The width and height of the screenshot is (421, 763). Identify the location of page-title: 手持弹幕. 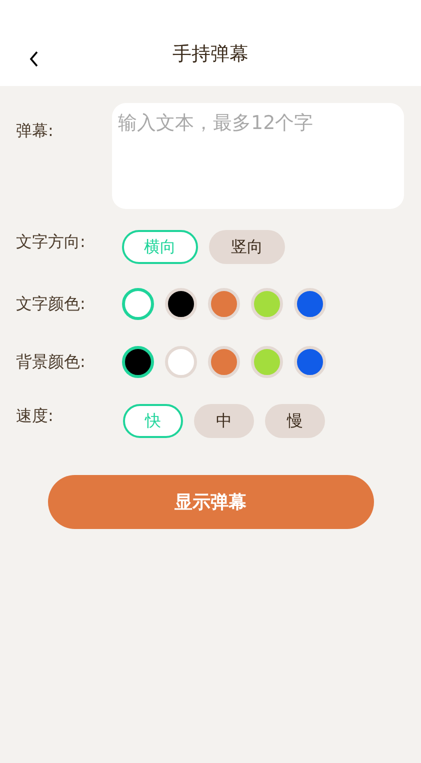
(210, 54).